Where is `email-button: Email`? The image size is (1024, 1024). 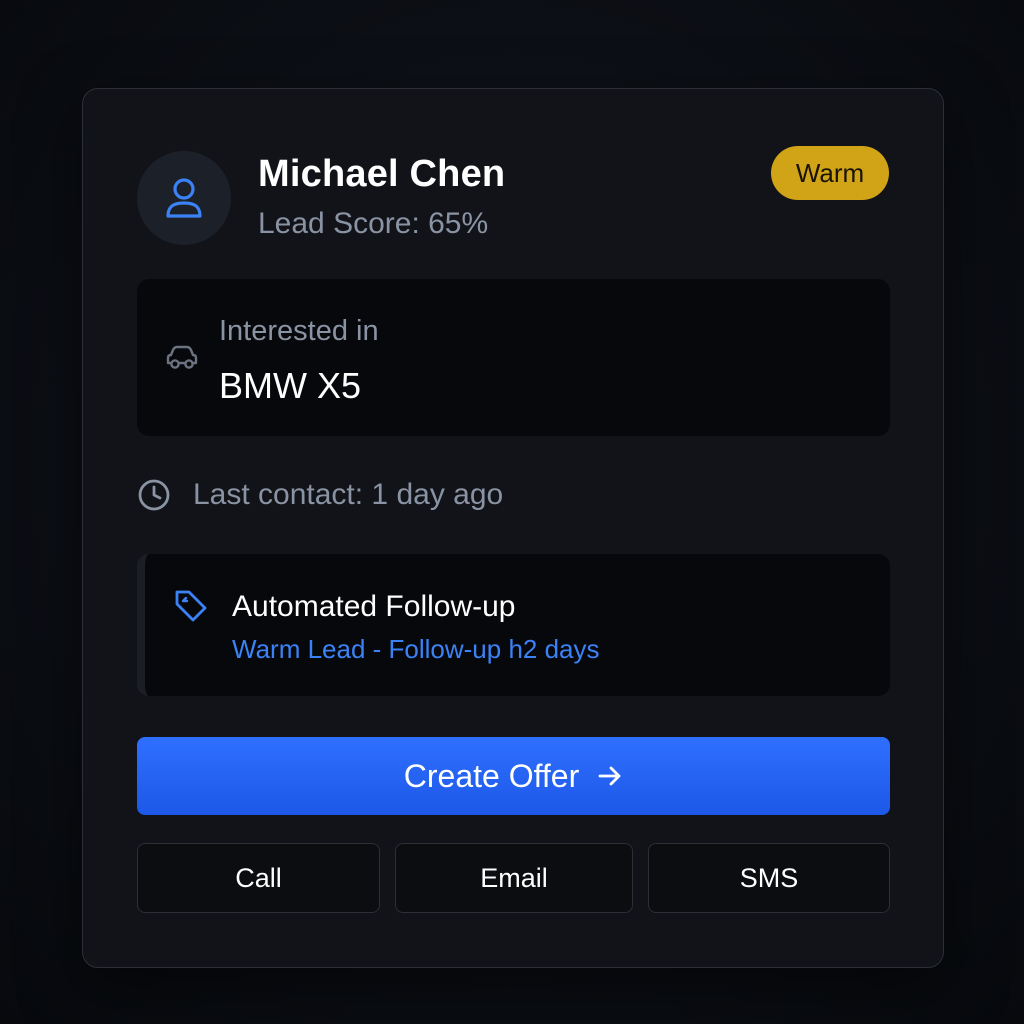 email-button: Email is located at coordinates (514, 878).